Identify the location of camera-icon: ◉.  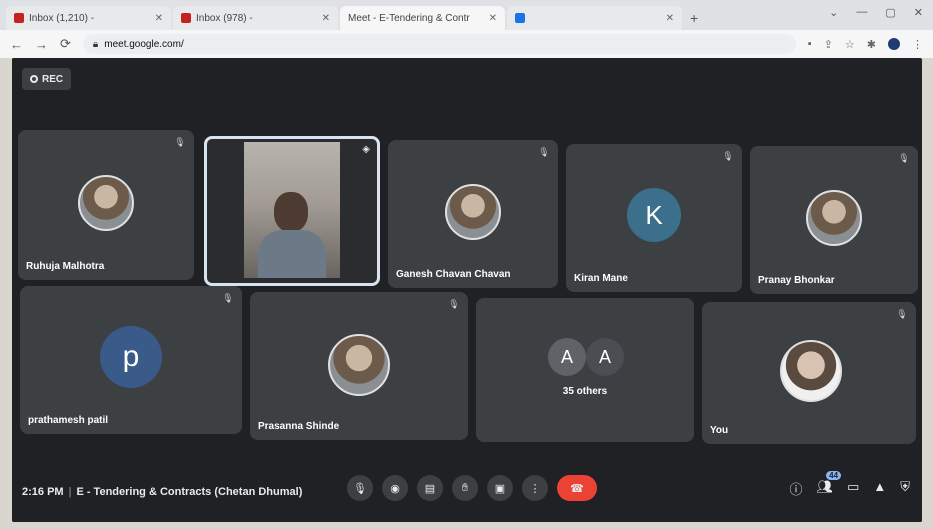
(395, 488).